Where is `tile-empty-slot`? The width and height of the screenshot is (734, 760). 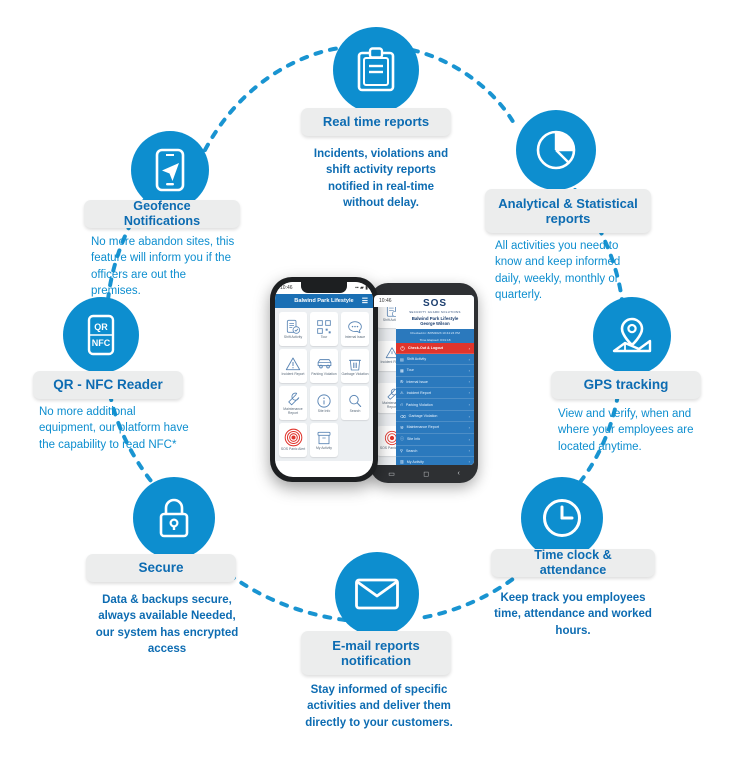 tile-empty-slot is located at coordinates (355, 440).